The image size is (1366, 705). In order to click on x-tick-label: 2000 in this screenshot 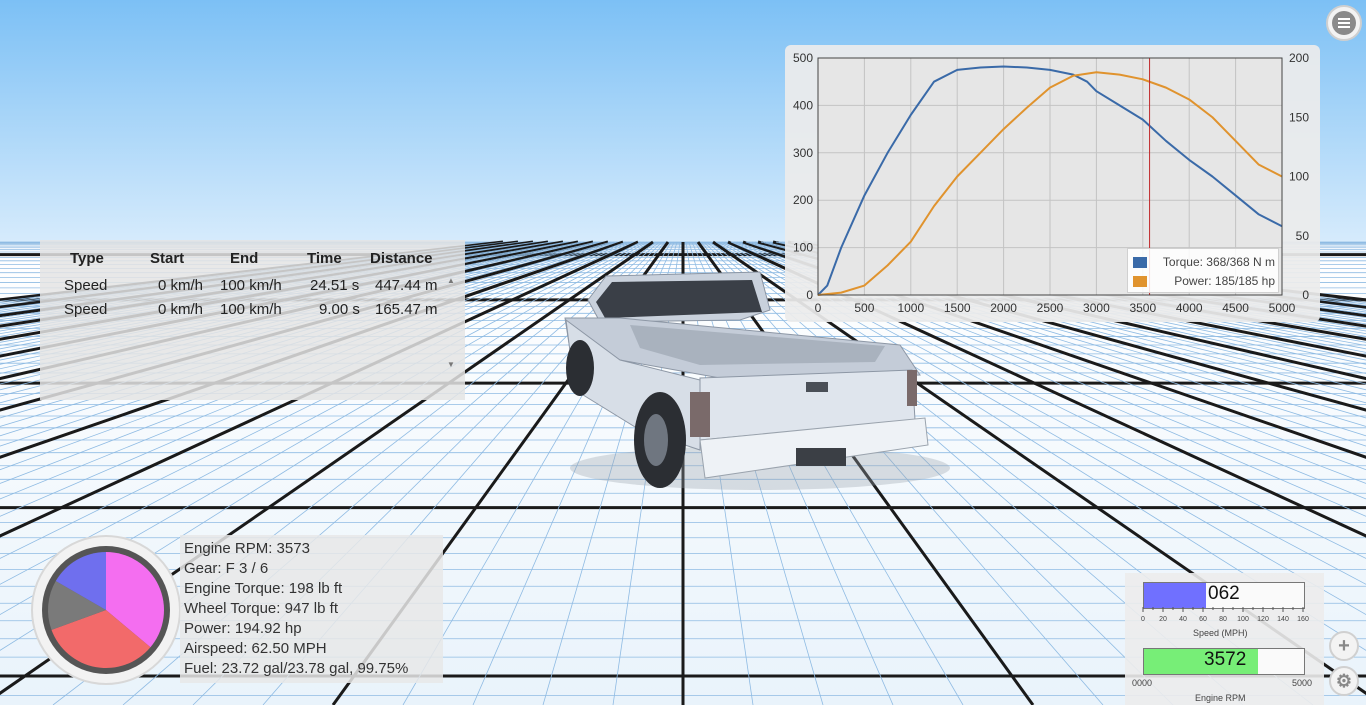, I will do `click(1003, 308)`.